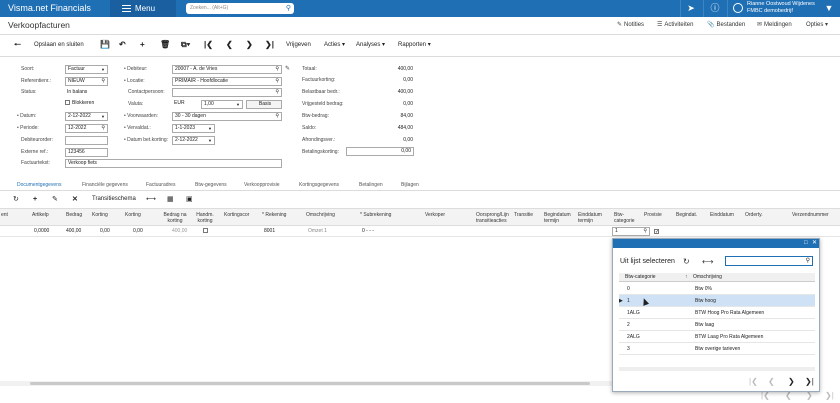  What do you see at coordinates (41, 231) in the screenshot?
I see `cell-artikelp: 0,0000` at bounding box center [41, 231].